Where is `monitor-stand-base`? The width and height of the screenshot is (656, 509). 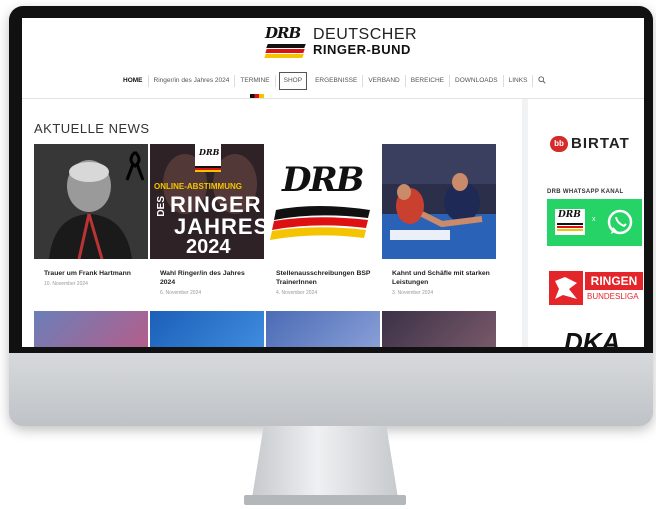
monitor-stand-base is located at coordinates (325, 500).